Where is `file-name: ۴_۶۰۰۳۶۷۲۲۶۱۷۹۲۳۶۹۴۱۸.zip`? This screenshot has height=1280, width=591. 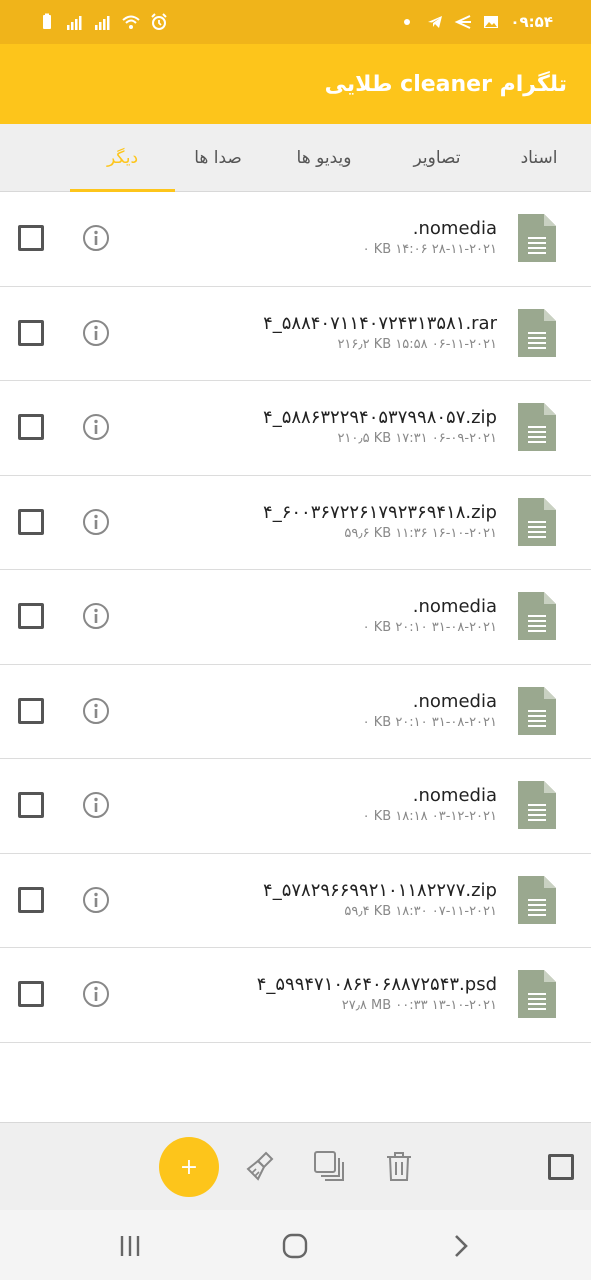 file-name: ۴_۶۰۰۳۶۷۲۲۶۱۷۹۲۳۶۹۴۱۸.zip is located at coordinates (380, 512).